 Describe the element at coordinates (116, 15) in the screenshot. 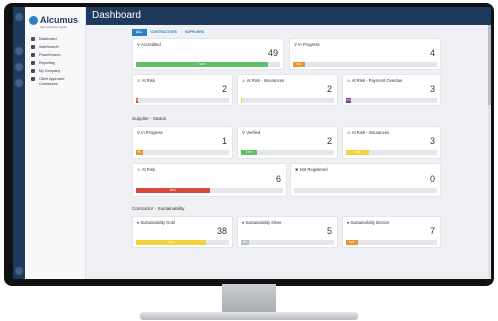

I see `page-title: Dashboard` at that location.